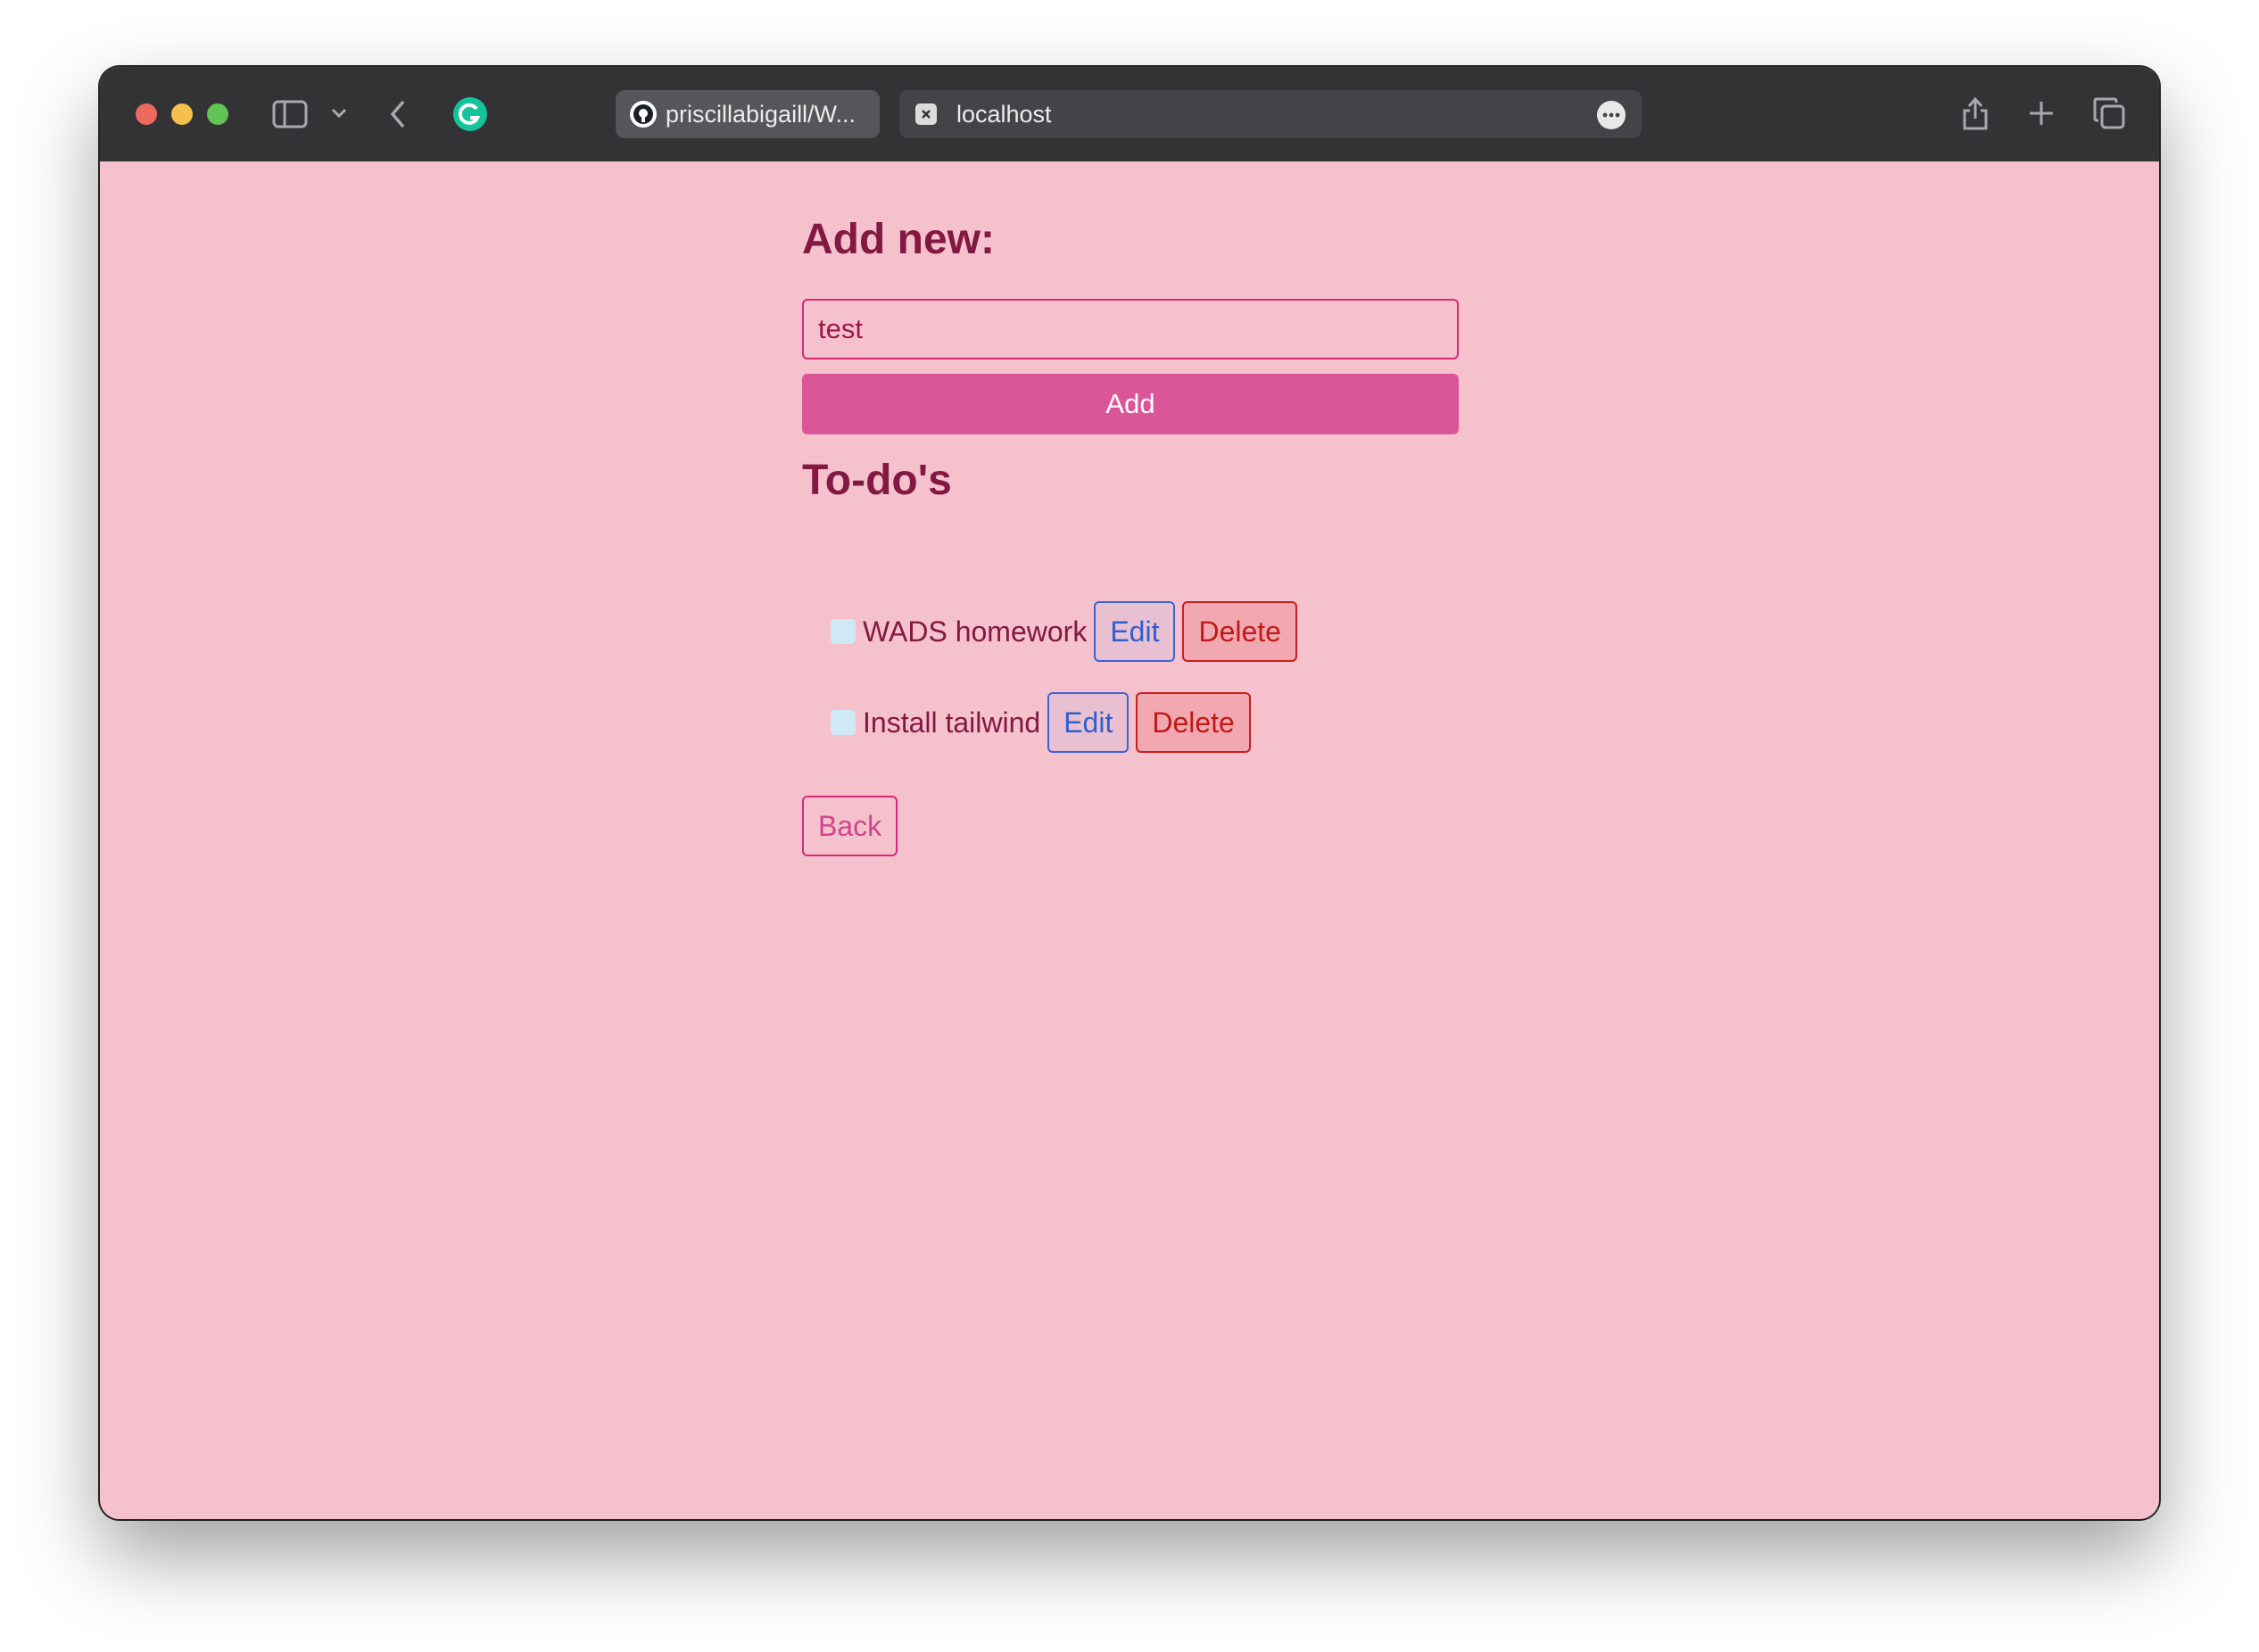  Describe the element at coordinates (146, 114) in the screenshot. I see `close-window-button` at that location.